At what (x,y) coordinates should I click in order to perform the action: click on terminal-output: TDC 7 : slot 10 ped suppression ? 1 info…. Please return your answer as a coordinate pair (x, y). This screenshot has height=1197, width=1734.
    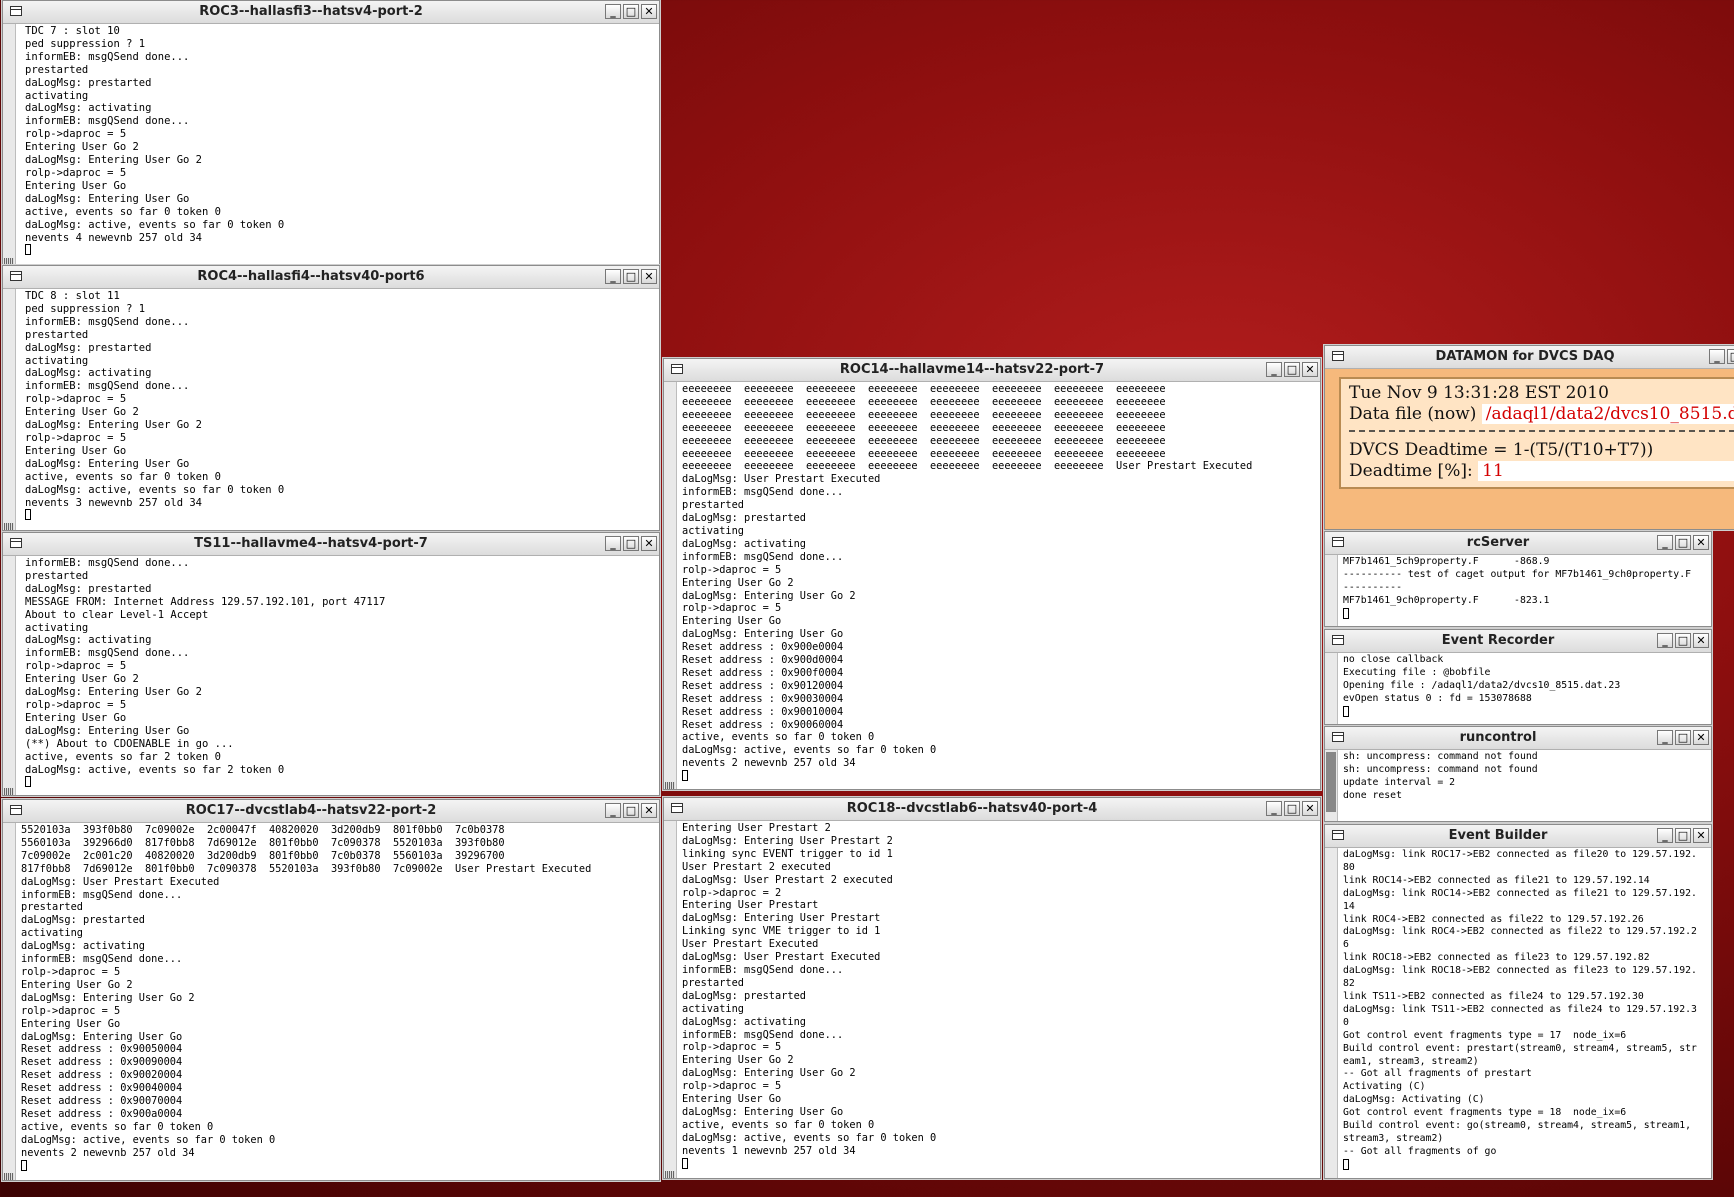
    Looking at the image, I should click on (340, 145).